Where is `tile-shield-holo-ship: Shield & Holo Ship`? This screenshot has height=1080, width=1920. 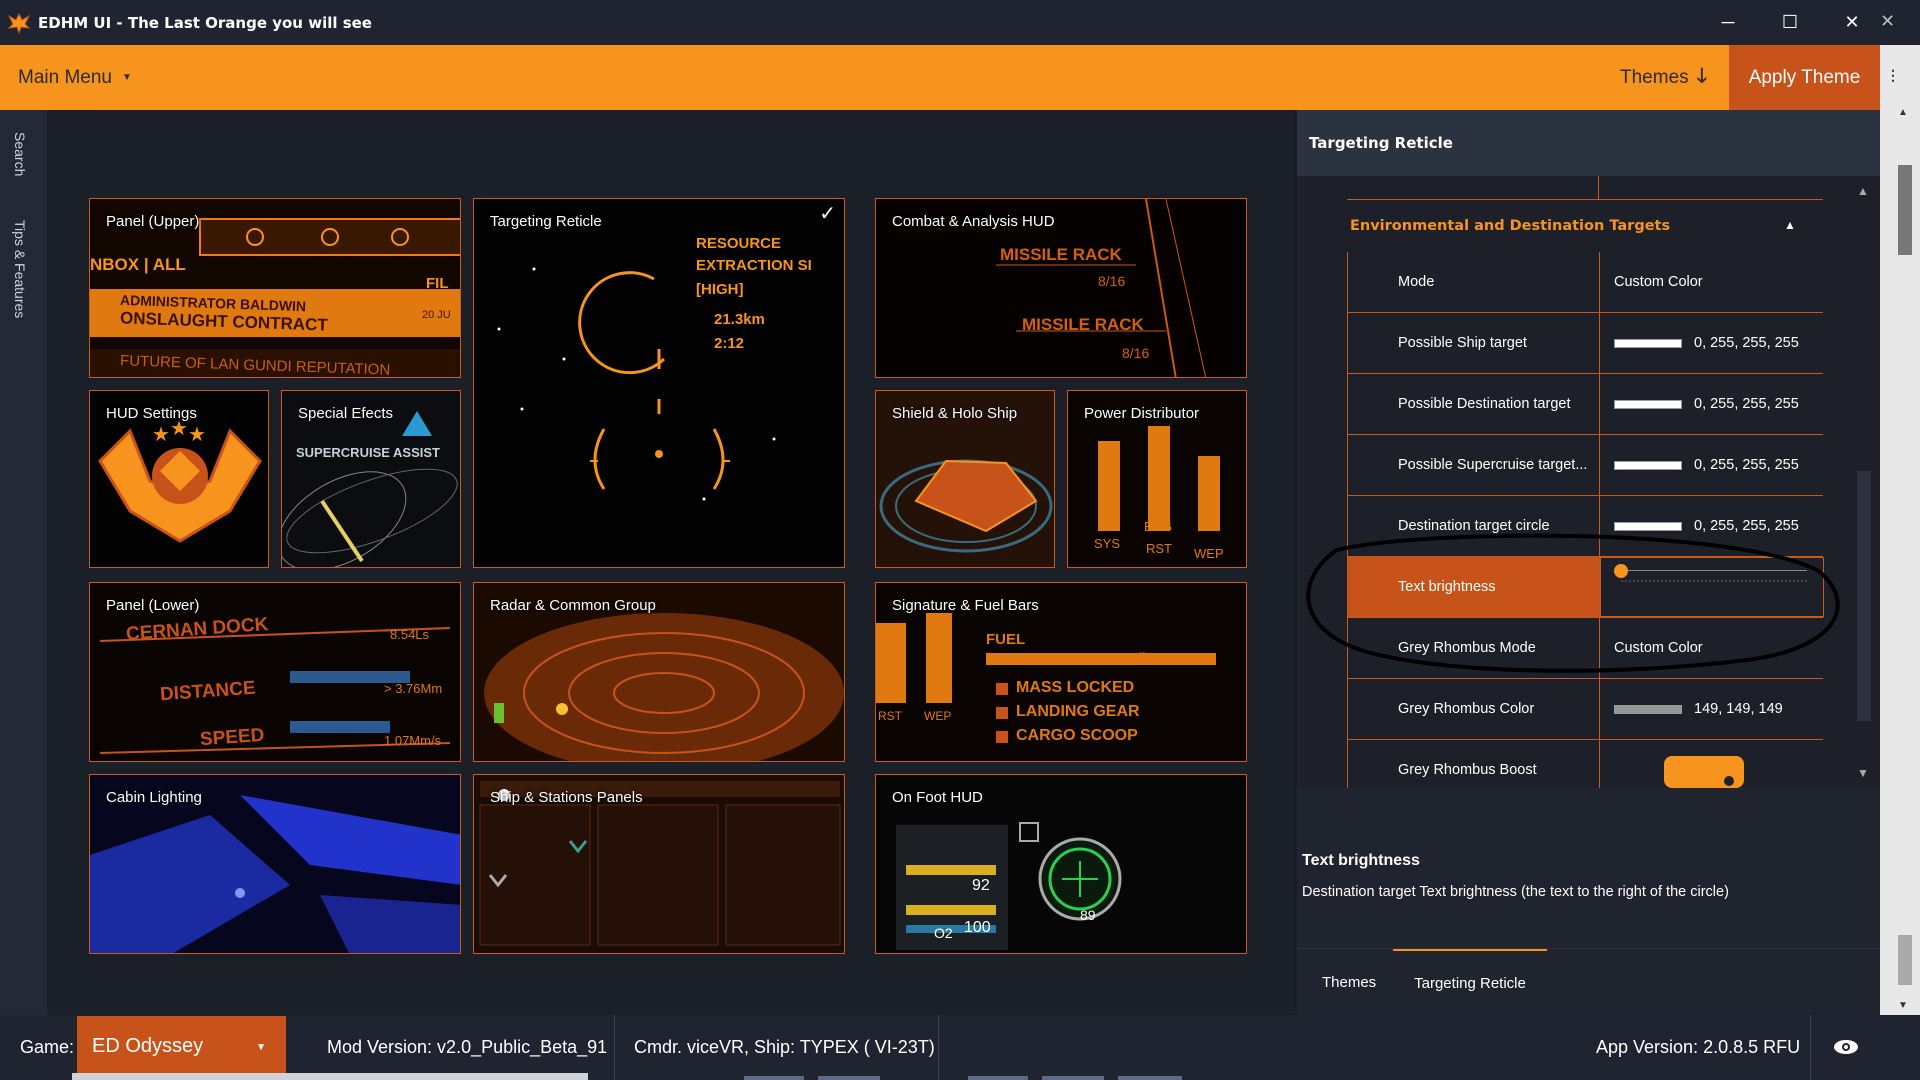
tile-shield-holo-ship: Shield & Holo Ship is located at coordinates (965, 479).